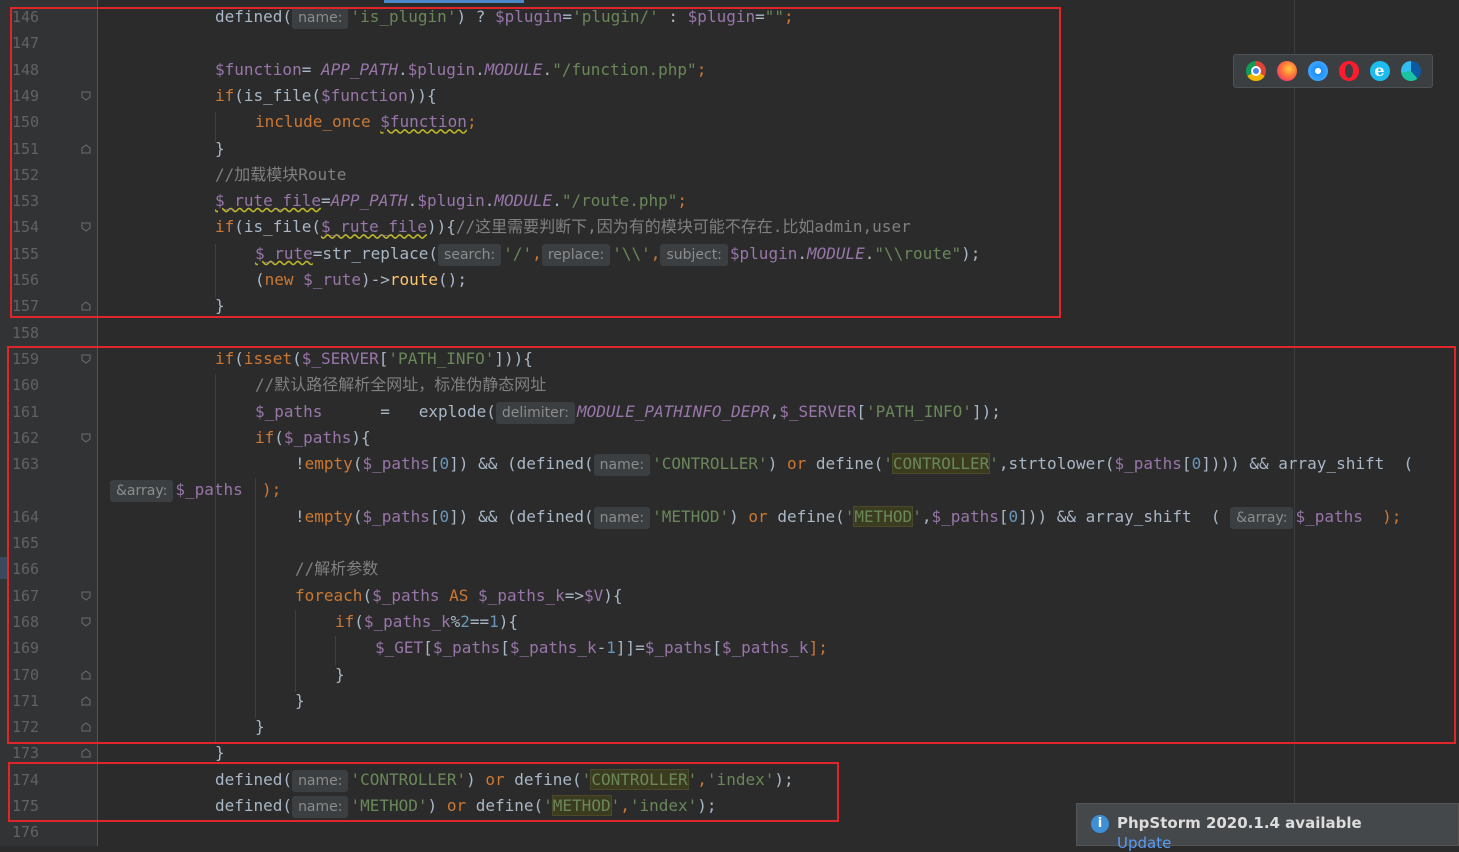 This screenshot has height=852, width=1459. Describe the element at coordinates (1317, 71) in the screenshot. I see `safari-icon` at that location.